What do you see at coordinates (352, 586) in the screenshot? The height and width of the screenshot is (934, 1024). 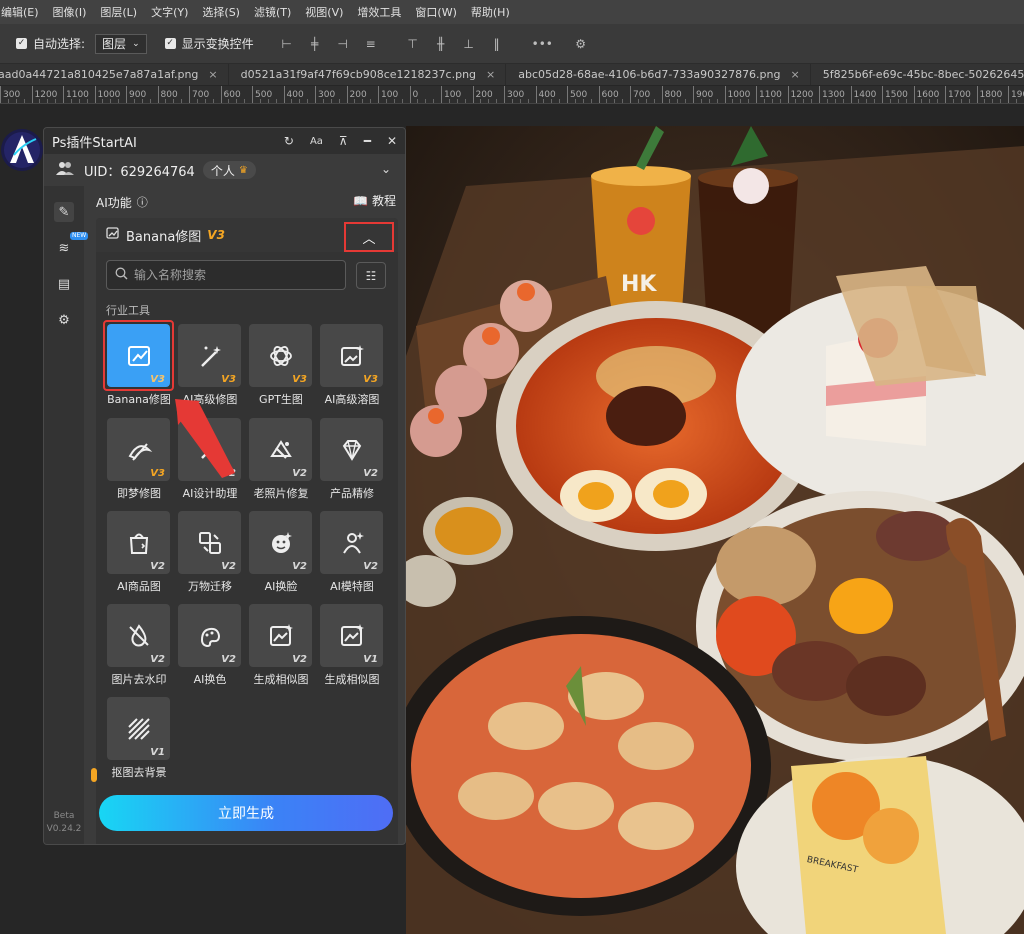 I see `tool-label: AI模特图` at bounding box center [352, 586].